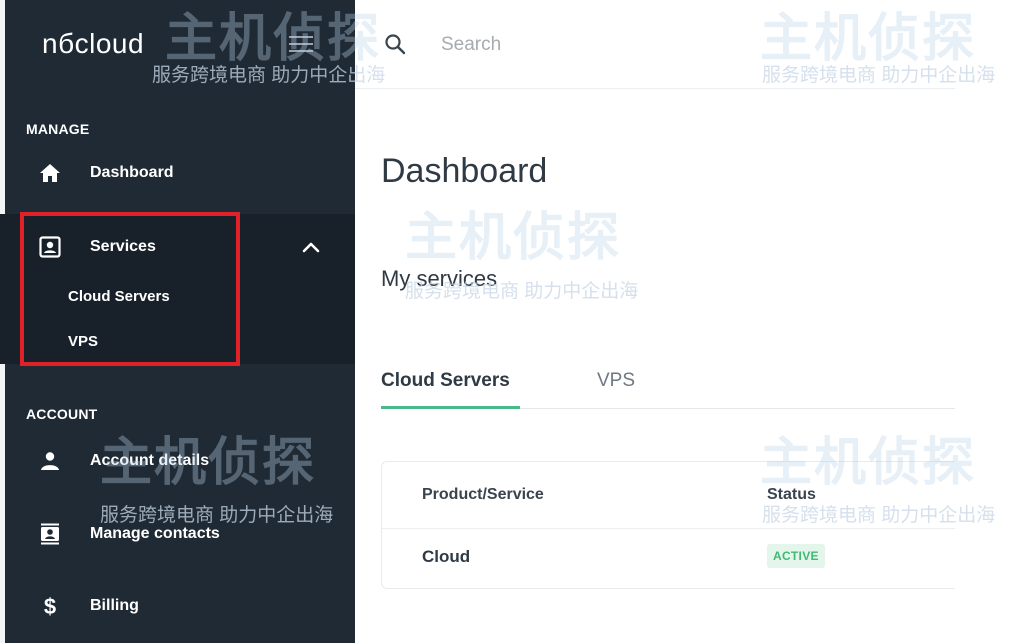  I want to click on sidebar-item-dashboard: Dashboard, so click(177, 173).